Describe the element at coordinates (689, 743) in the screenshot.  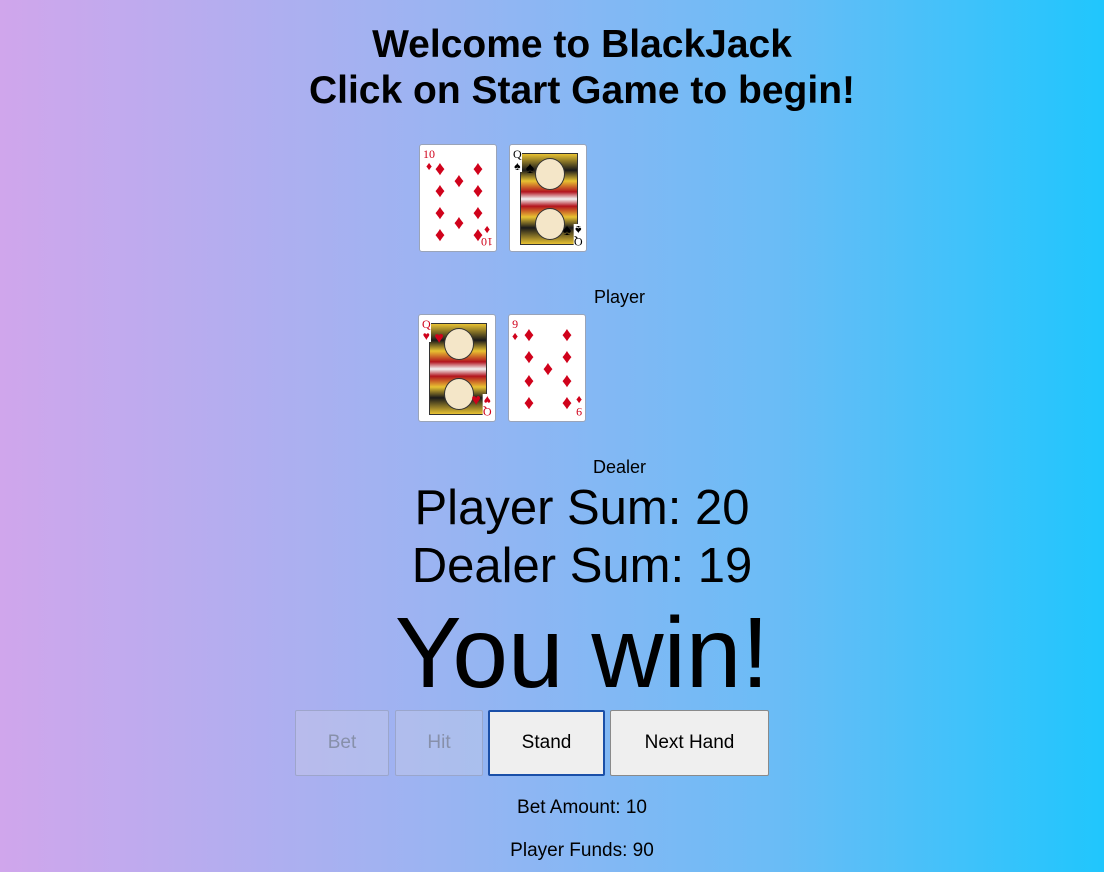
I see `next-hand-button: Next Hand` at that location.